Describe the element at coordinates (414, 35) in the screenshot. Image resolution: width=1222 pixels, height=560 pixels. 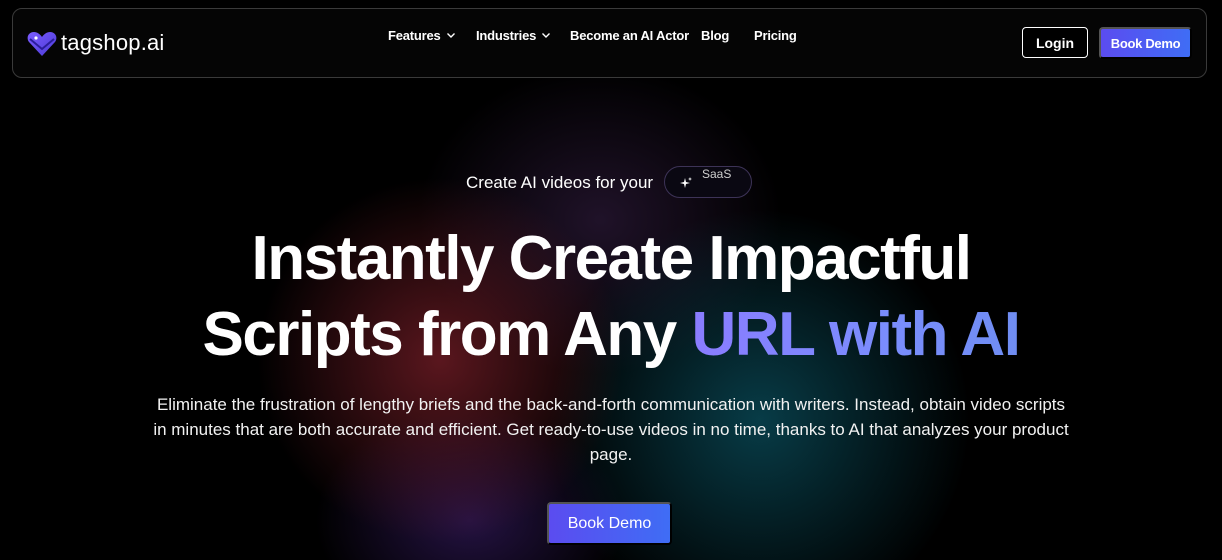
I see `nav-item-label: Features` at that location.